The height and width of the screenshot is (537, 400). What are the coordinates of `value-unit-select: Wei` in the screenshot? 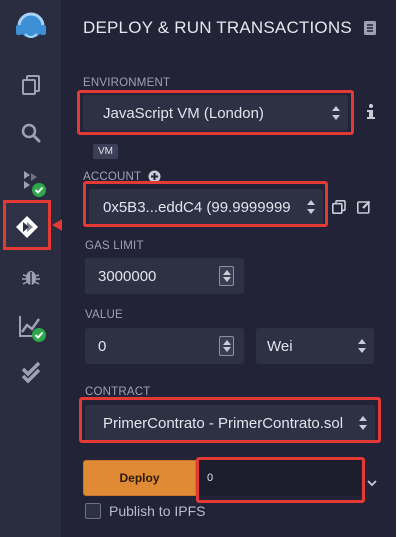 It's located at (315, 346).